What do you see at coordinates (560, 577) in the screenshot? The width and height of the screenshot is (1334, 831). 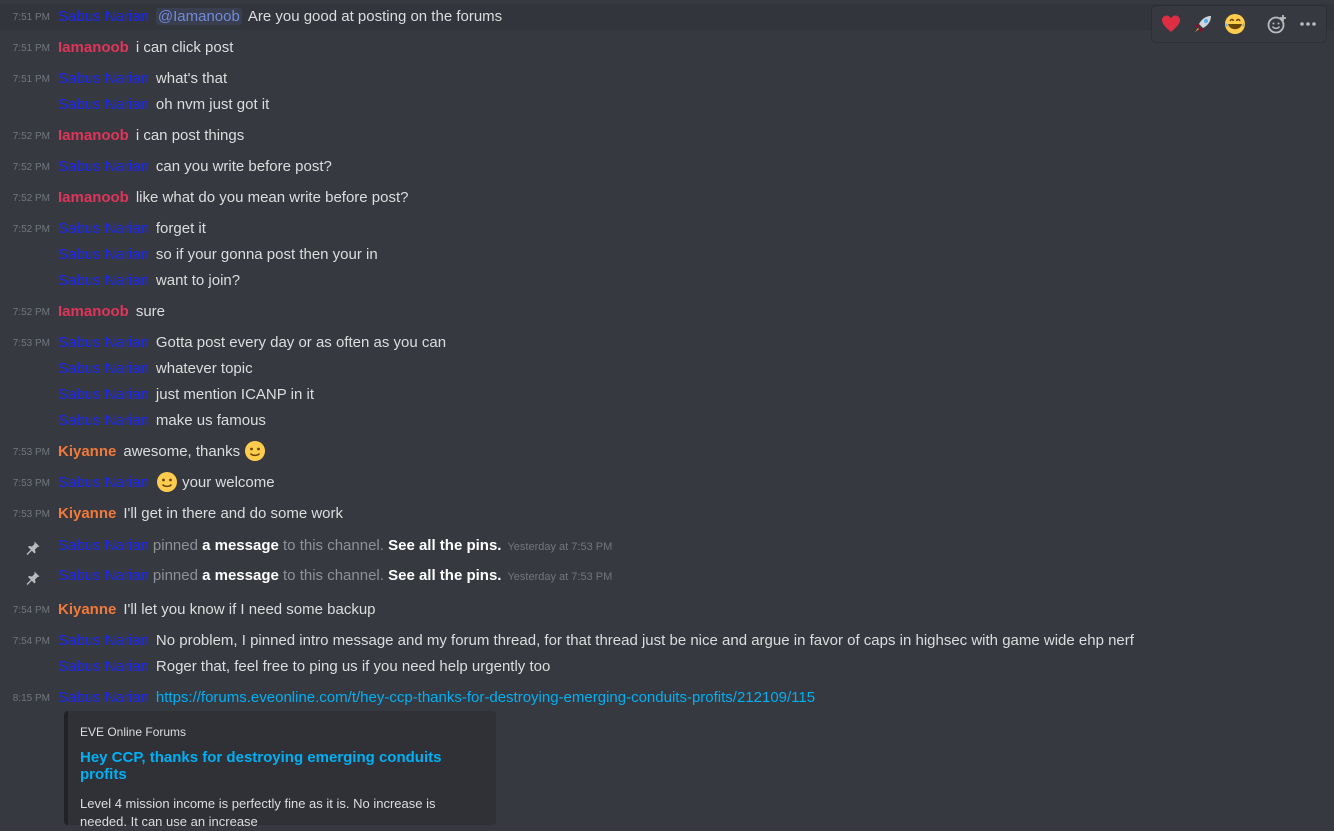 I see `message-timestamp: Yesterday at 7:53 PM` at bounding box center [560, 577].